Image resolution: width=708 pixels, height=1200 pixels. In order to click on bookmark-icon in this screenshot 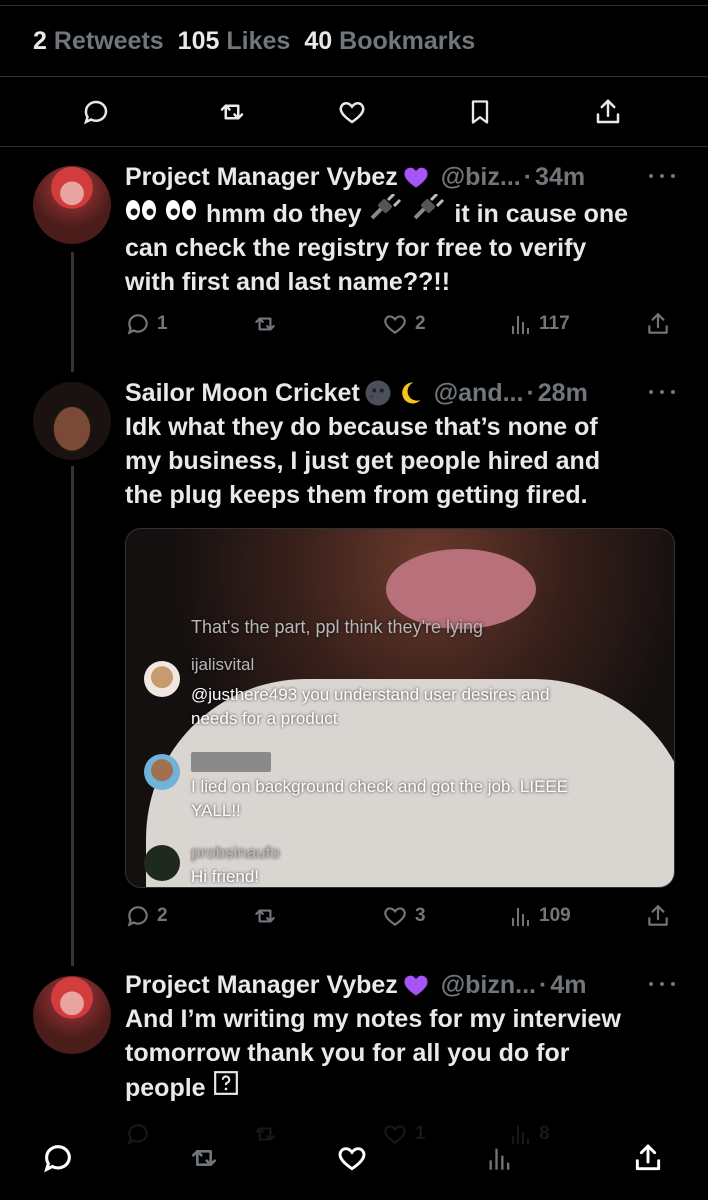, I will do `click(480, 112)`.